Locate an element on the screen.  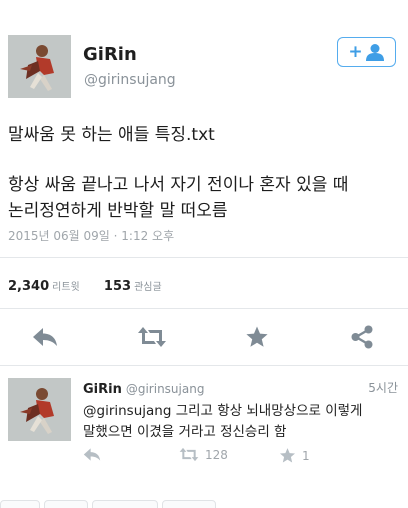
retweet-count: 2,340 is located at coordinates (29, 286).